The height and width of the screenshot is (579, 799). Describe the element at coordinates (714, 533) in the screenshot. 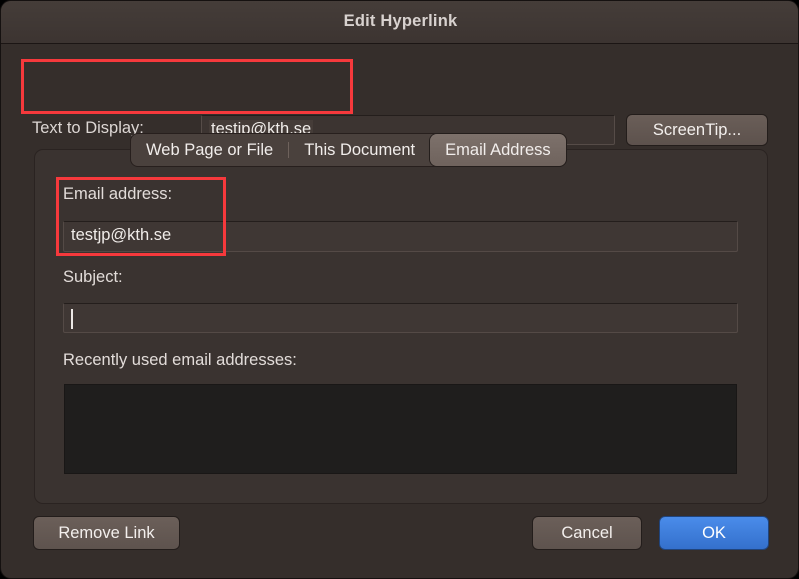

I see `ok-button: OK` at that location.